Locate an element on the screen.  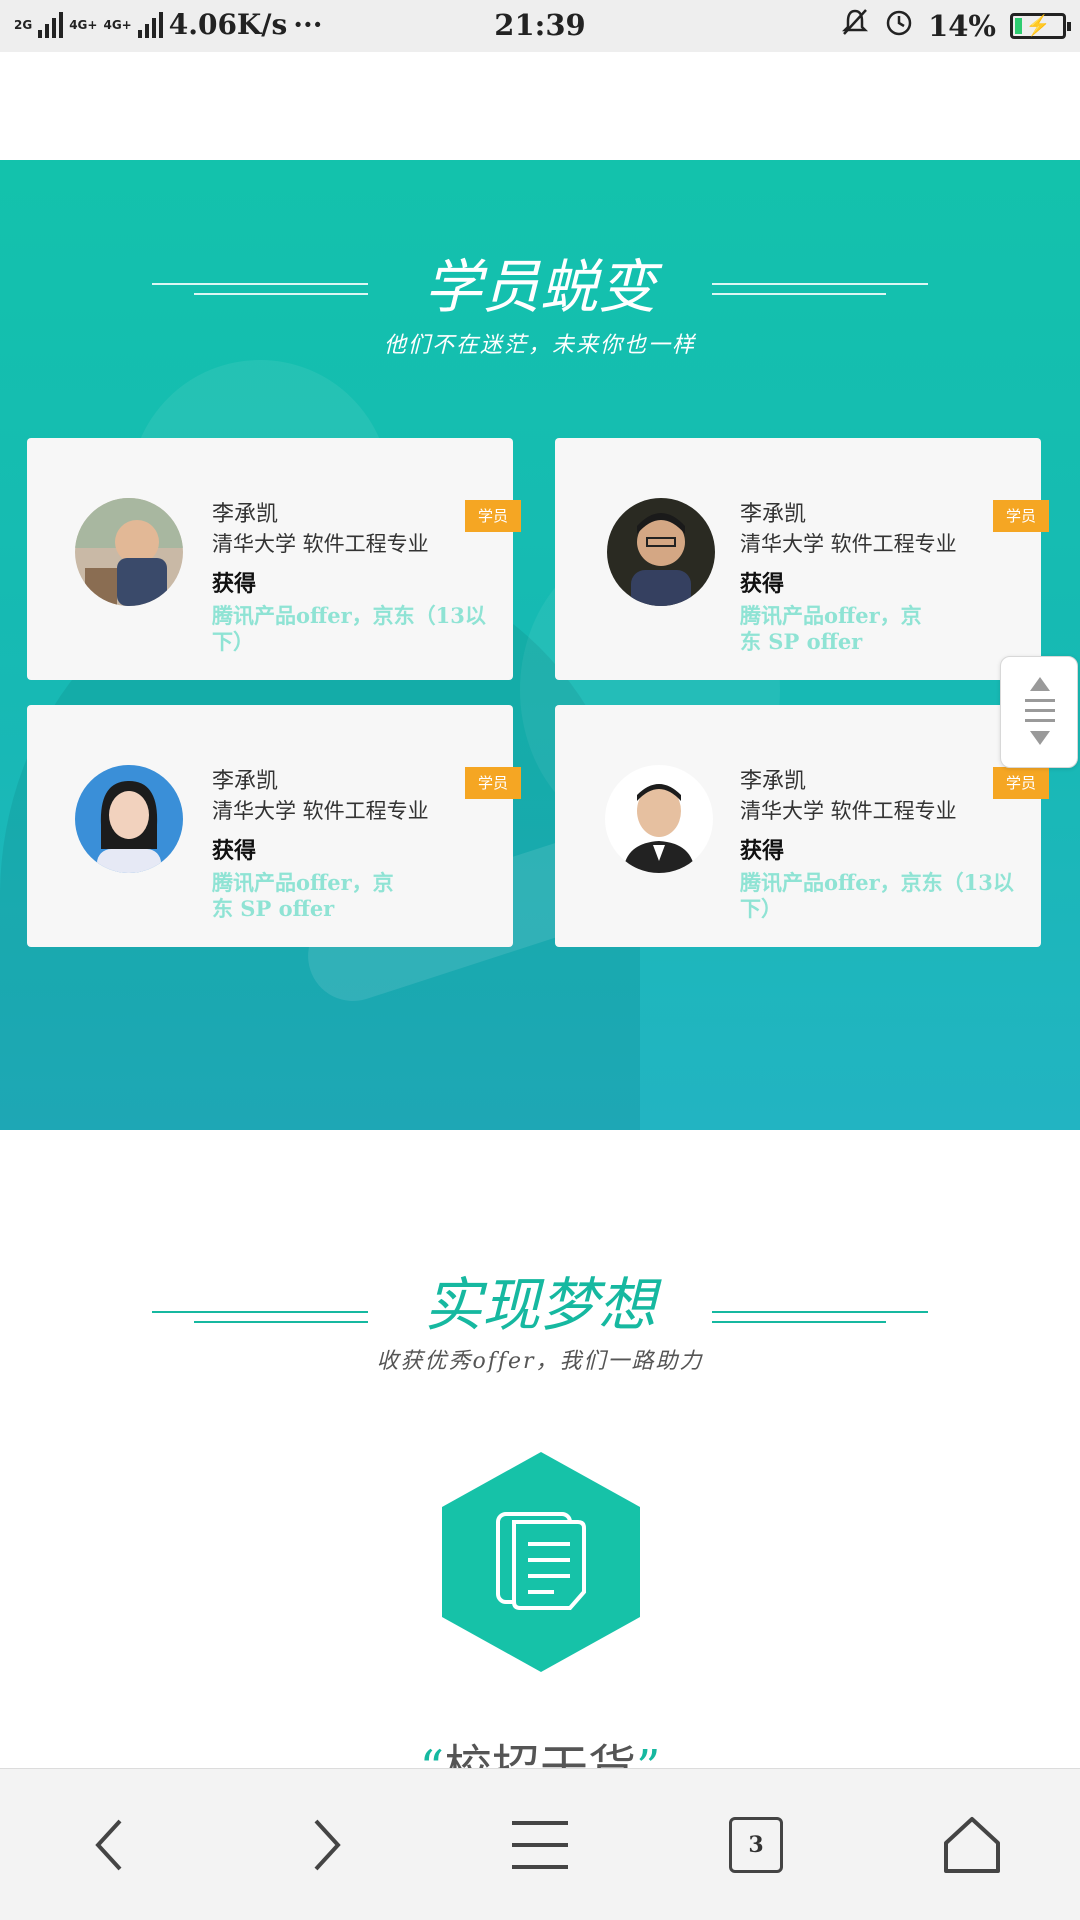
tabs-icon: 3 is located at coordinates (756, 1845).